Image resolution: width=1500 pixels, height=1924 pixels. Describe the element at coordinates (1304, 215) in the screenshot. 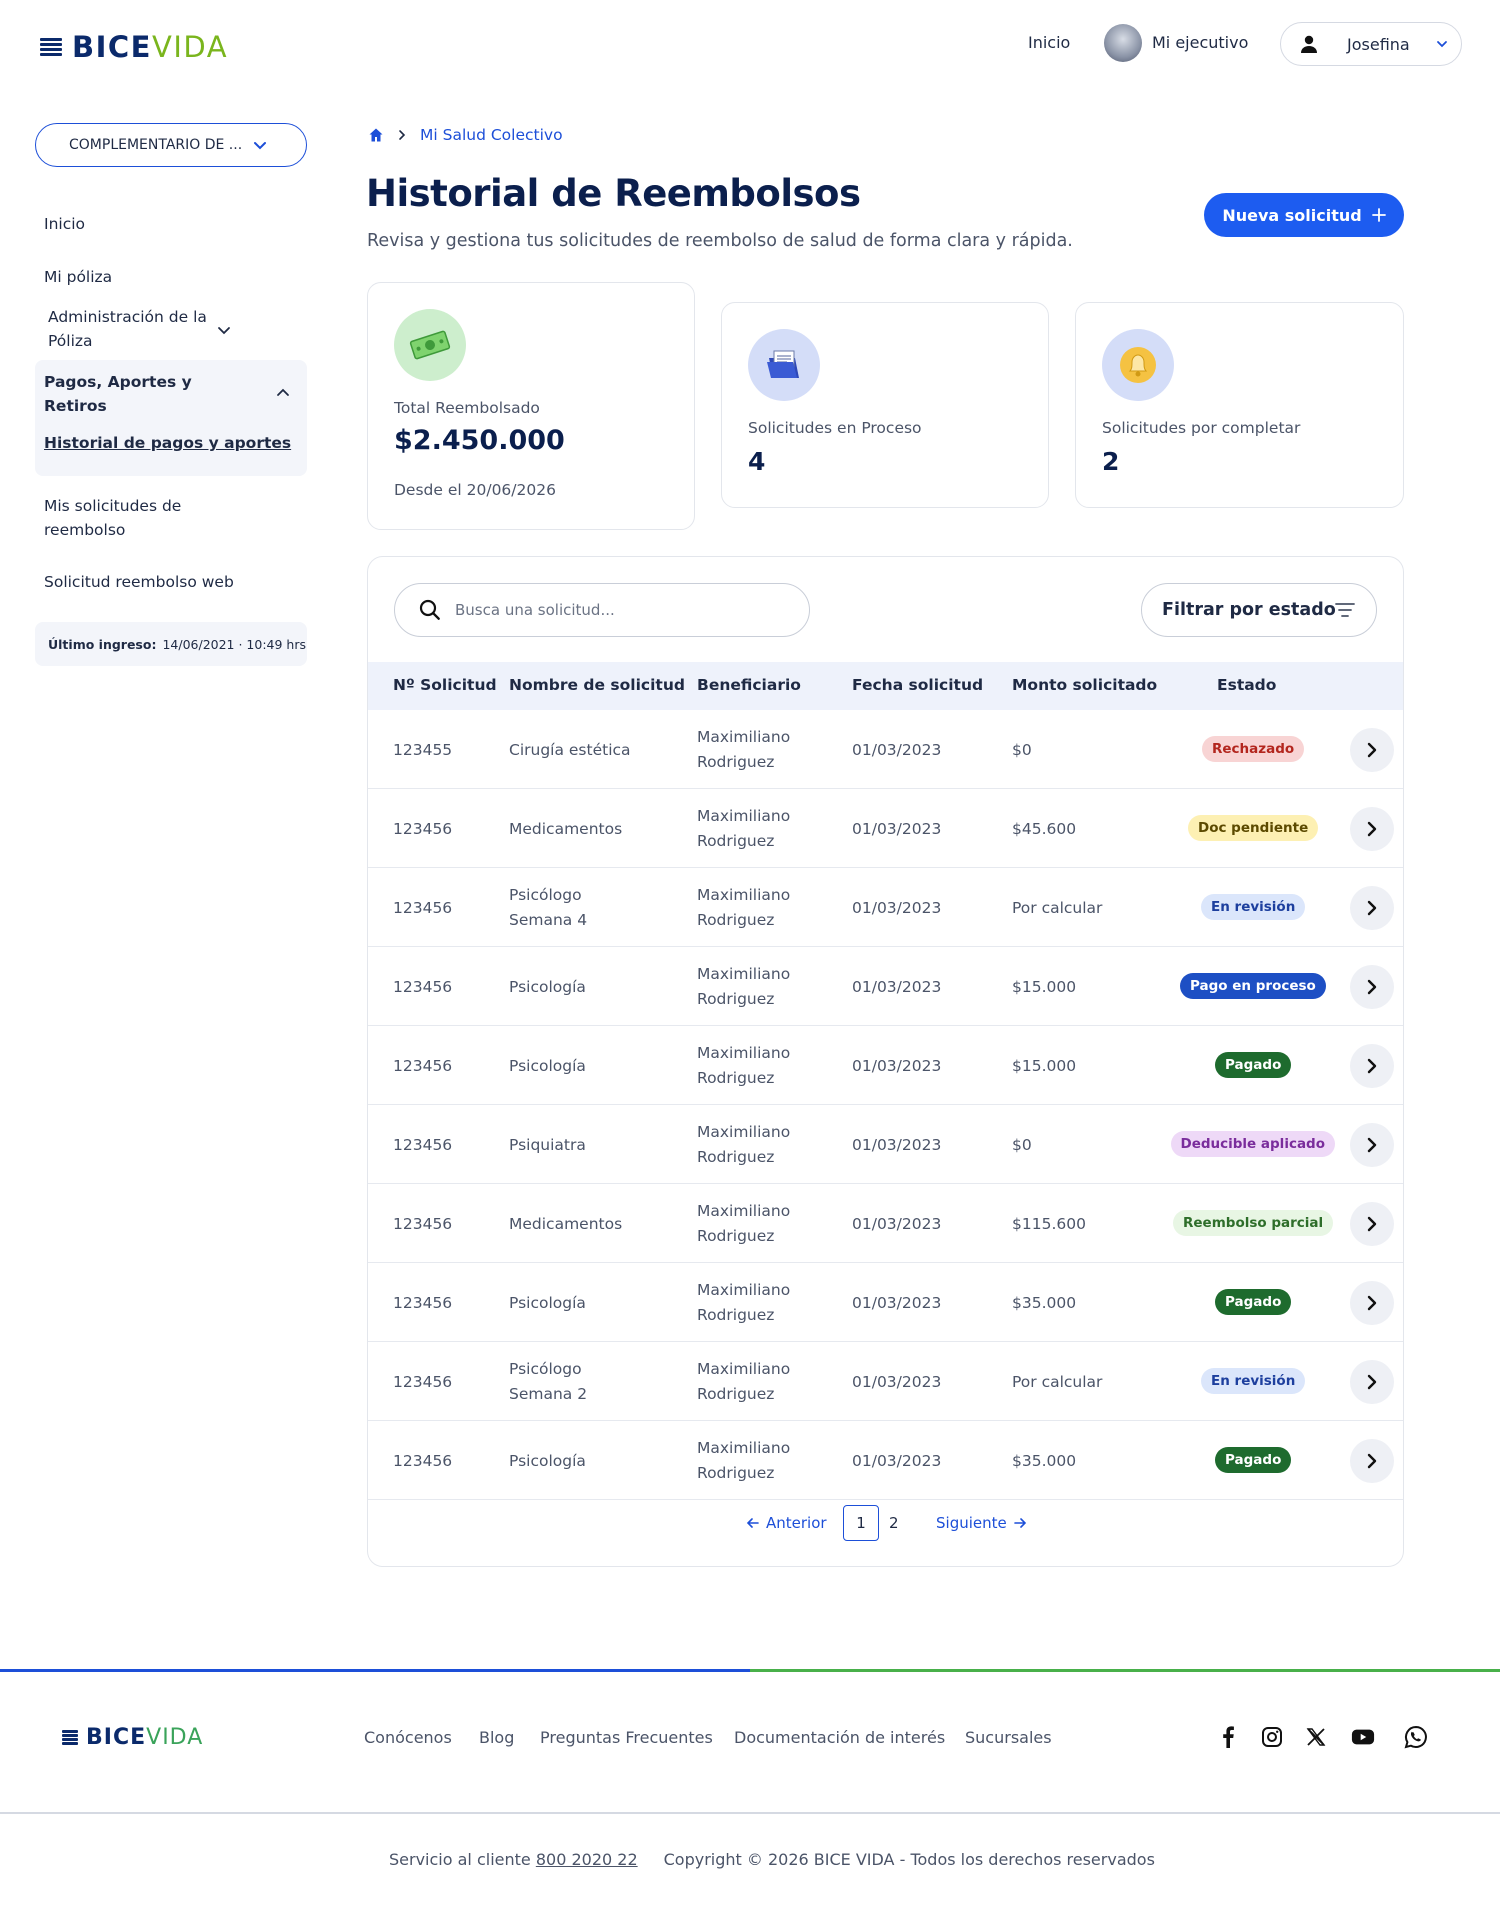

I see `new-request-button: Nueva solicitud` at that location.